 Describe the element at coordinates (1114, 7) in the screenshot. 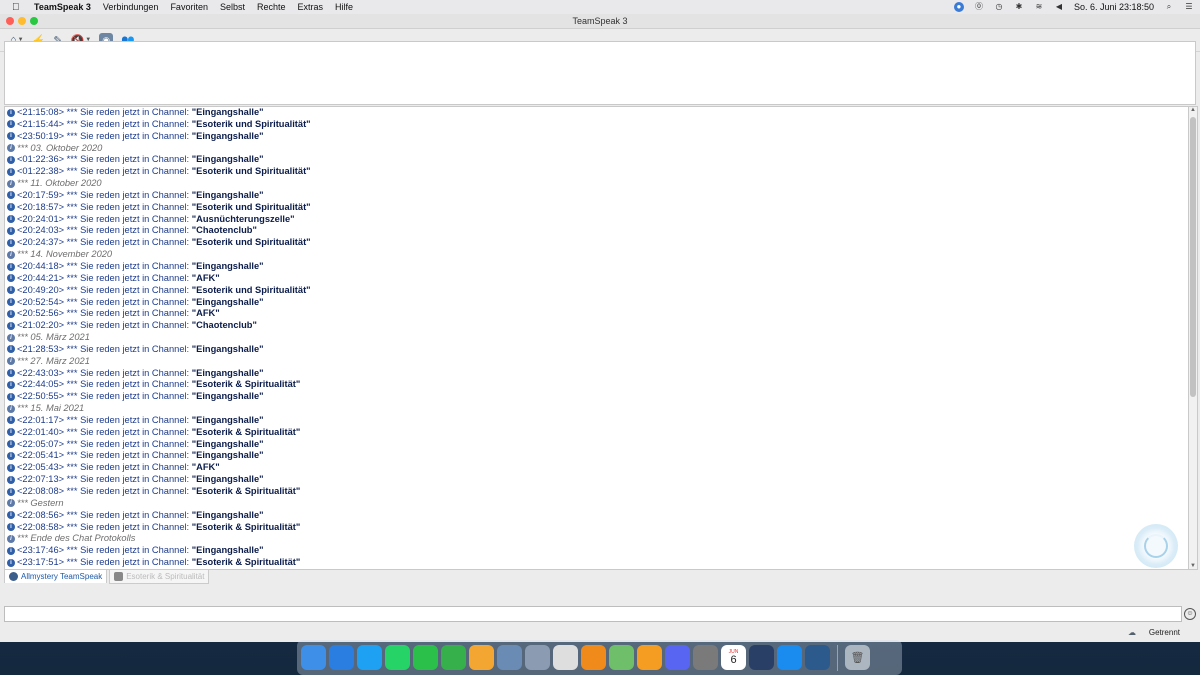

I see `clock: So. 6. Juni 23:18:50` at that location.